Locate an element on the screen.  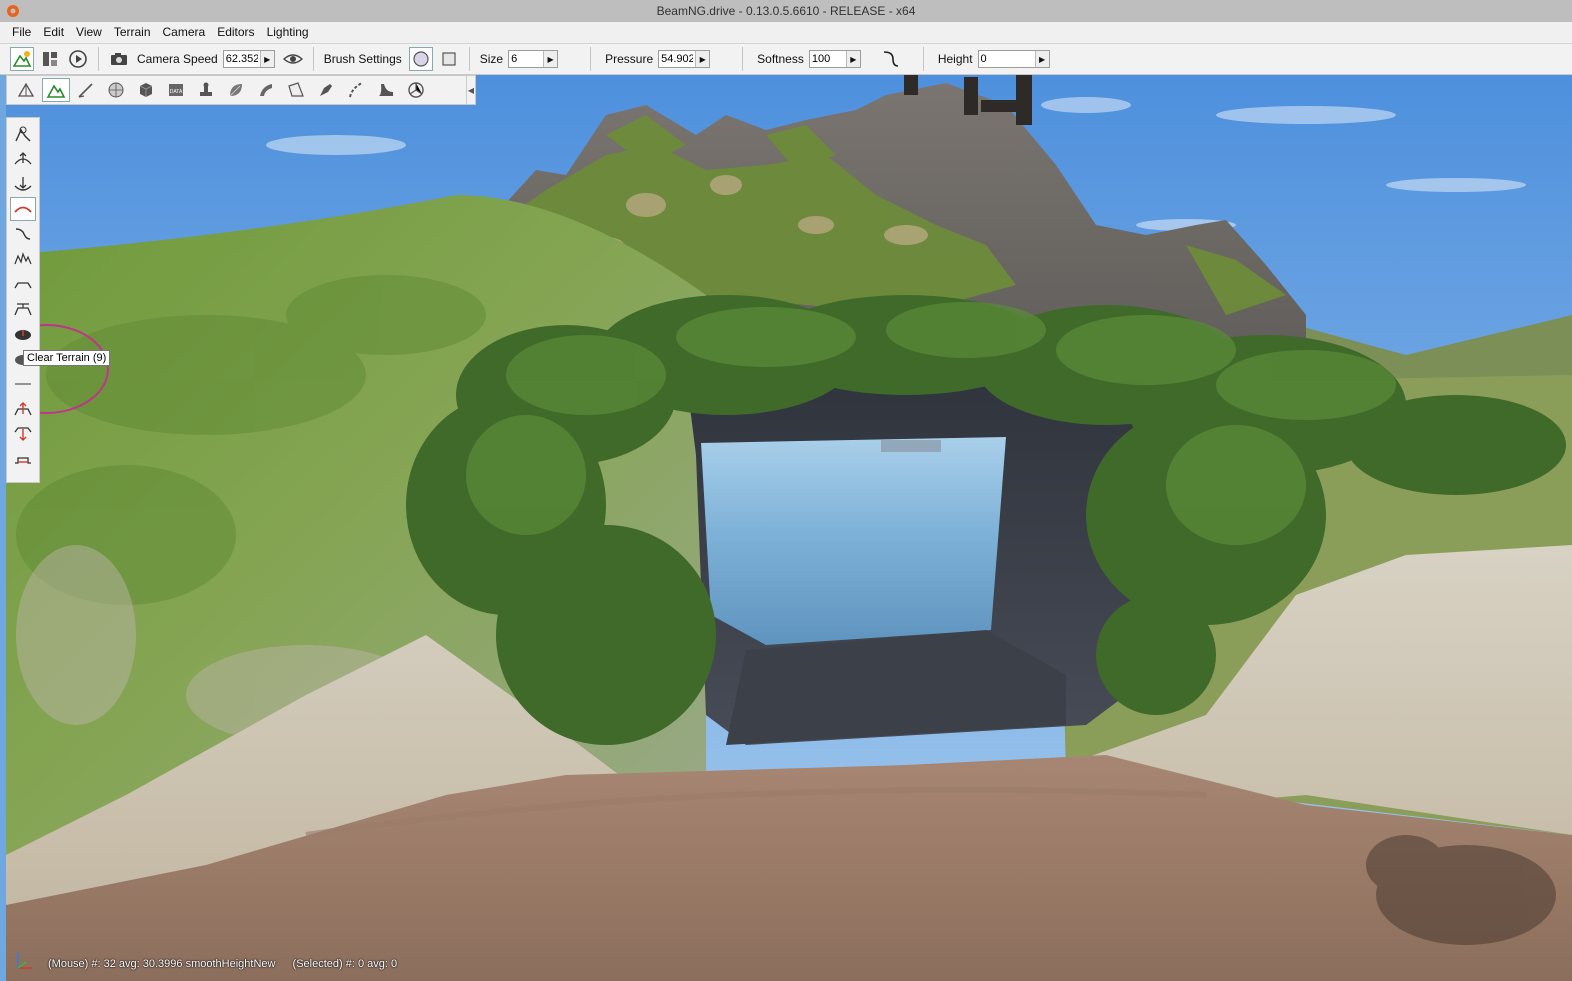
object-editor-icon is located at coordinates (26, 89).